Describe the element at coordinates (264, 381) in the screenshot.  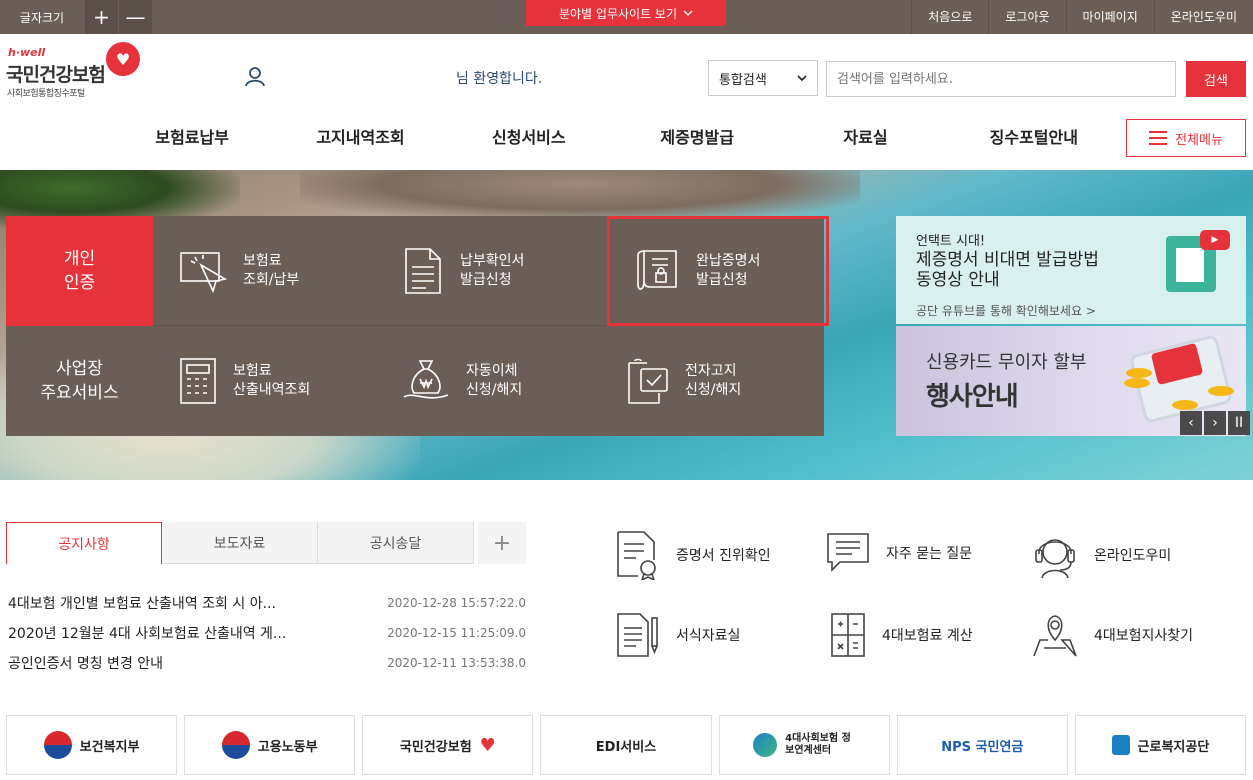
I see `service-premium-calculation: 보험료 산출내역조회` at that location.